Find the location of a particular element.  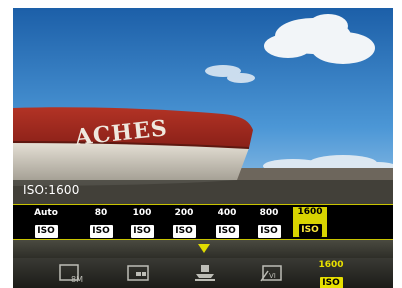

scene-mode-icon: VI is located at coordinates (272, 273).